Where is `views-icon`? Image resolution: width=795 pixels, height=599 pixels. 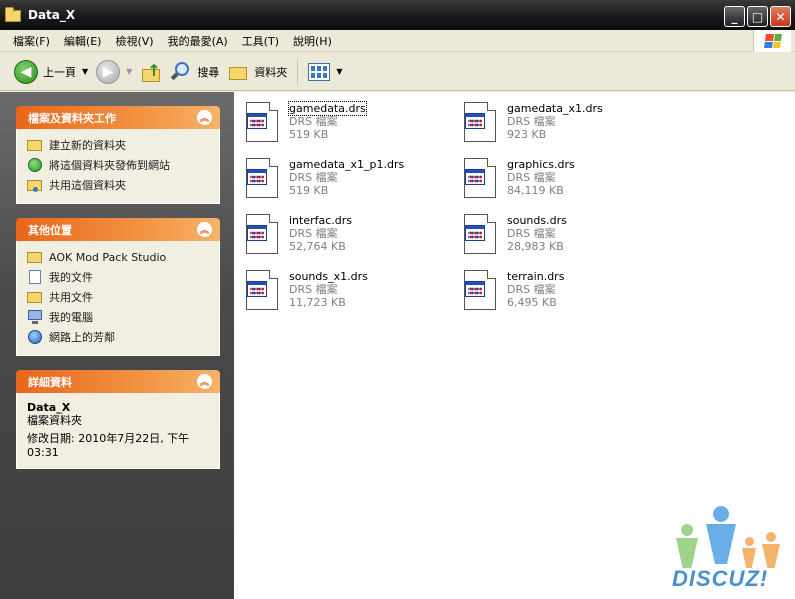 views-icon is located at coordinates (319, 71).